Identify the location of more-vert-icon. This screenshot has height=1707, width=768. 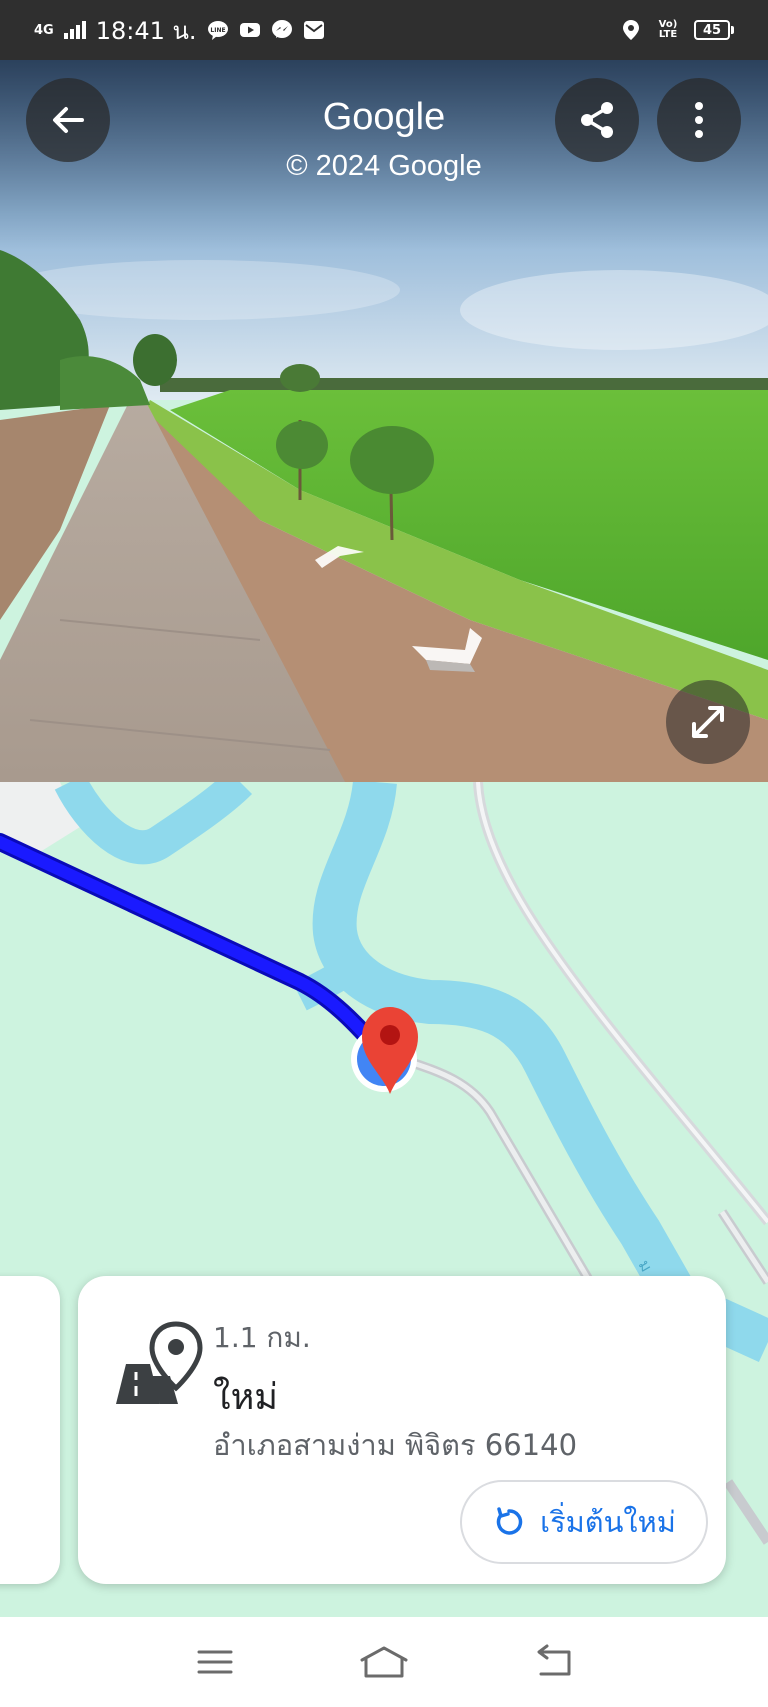
(699, 120).